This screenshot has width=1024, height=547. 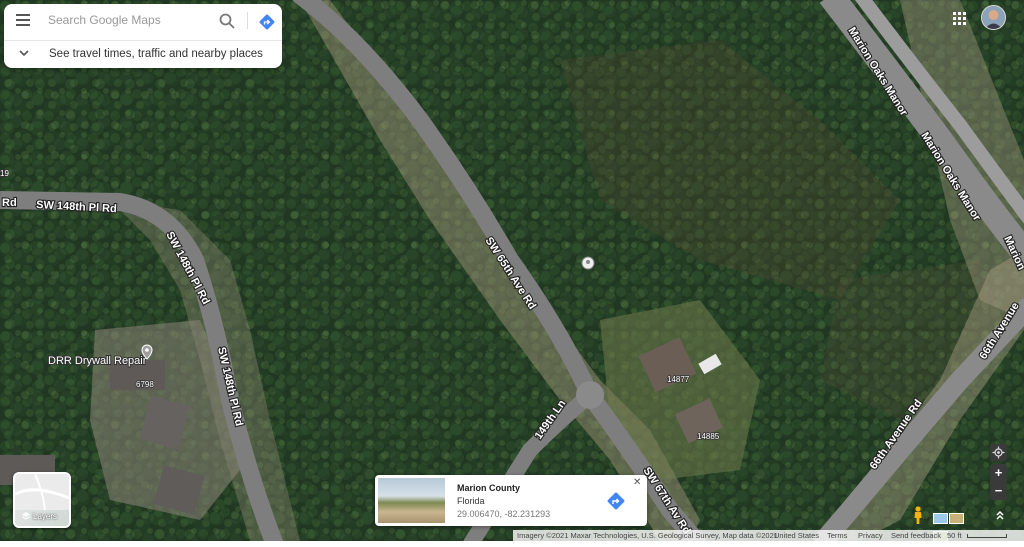 What do you see at coordinates (916, 535) in the screenshot?
I see `send-feedback-link: Send feedback` at bounding box center [916, 535].